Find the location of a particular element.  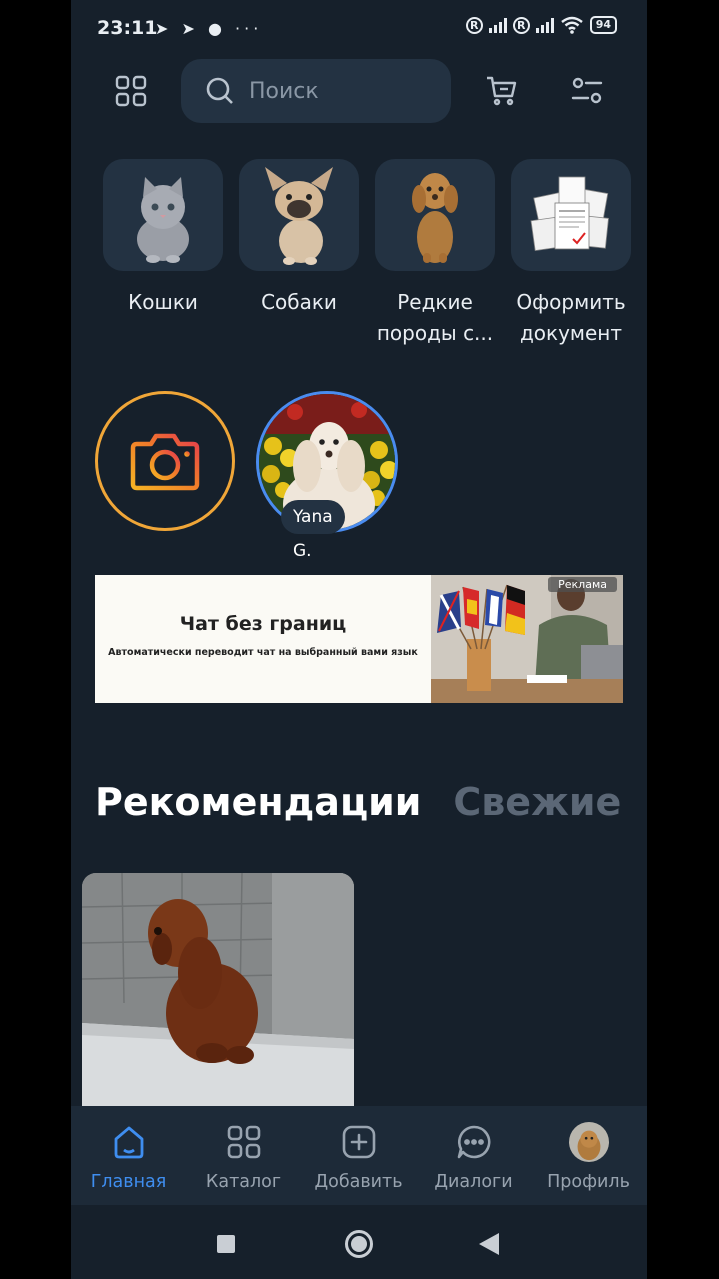

search-icon is located at coordinates (219, 90).